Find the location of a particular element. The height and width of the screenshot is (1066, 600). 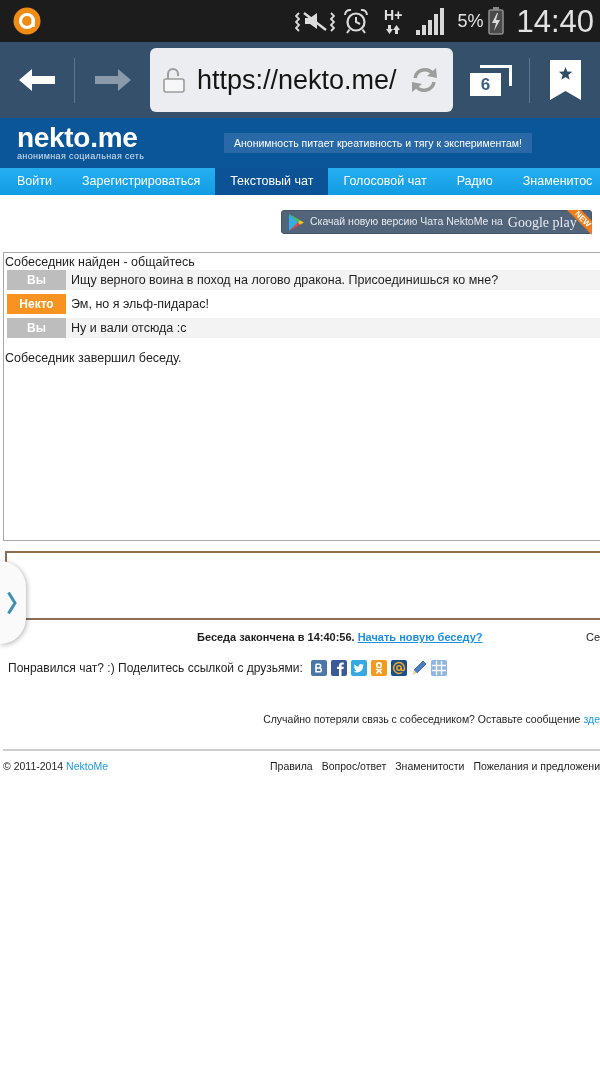

conversation-ended-text: Беседа закончена в 14:40:56. is located at coordinates (276, 637).